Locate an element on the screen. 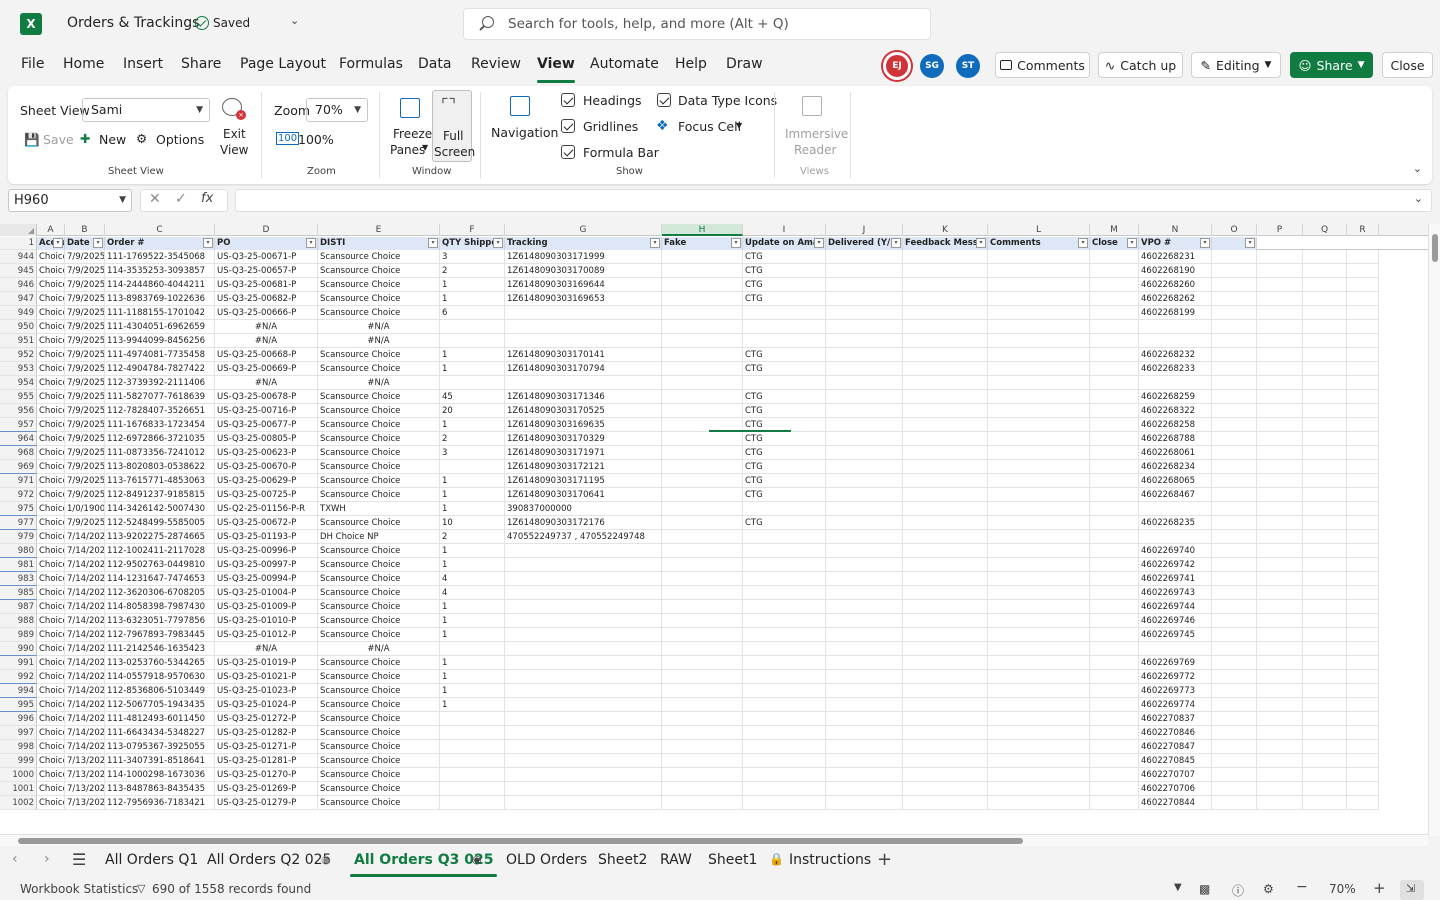 The width and height of the screenshot is (1440, 900). table-cell: 113-7615771-4853063 is located at coordinates (160, 481).